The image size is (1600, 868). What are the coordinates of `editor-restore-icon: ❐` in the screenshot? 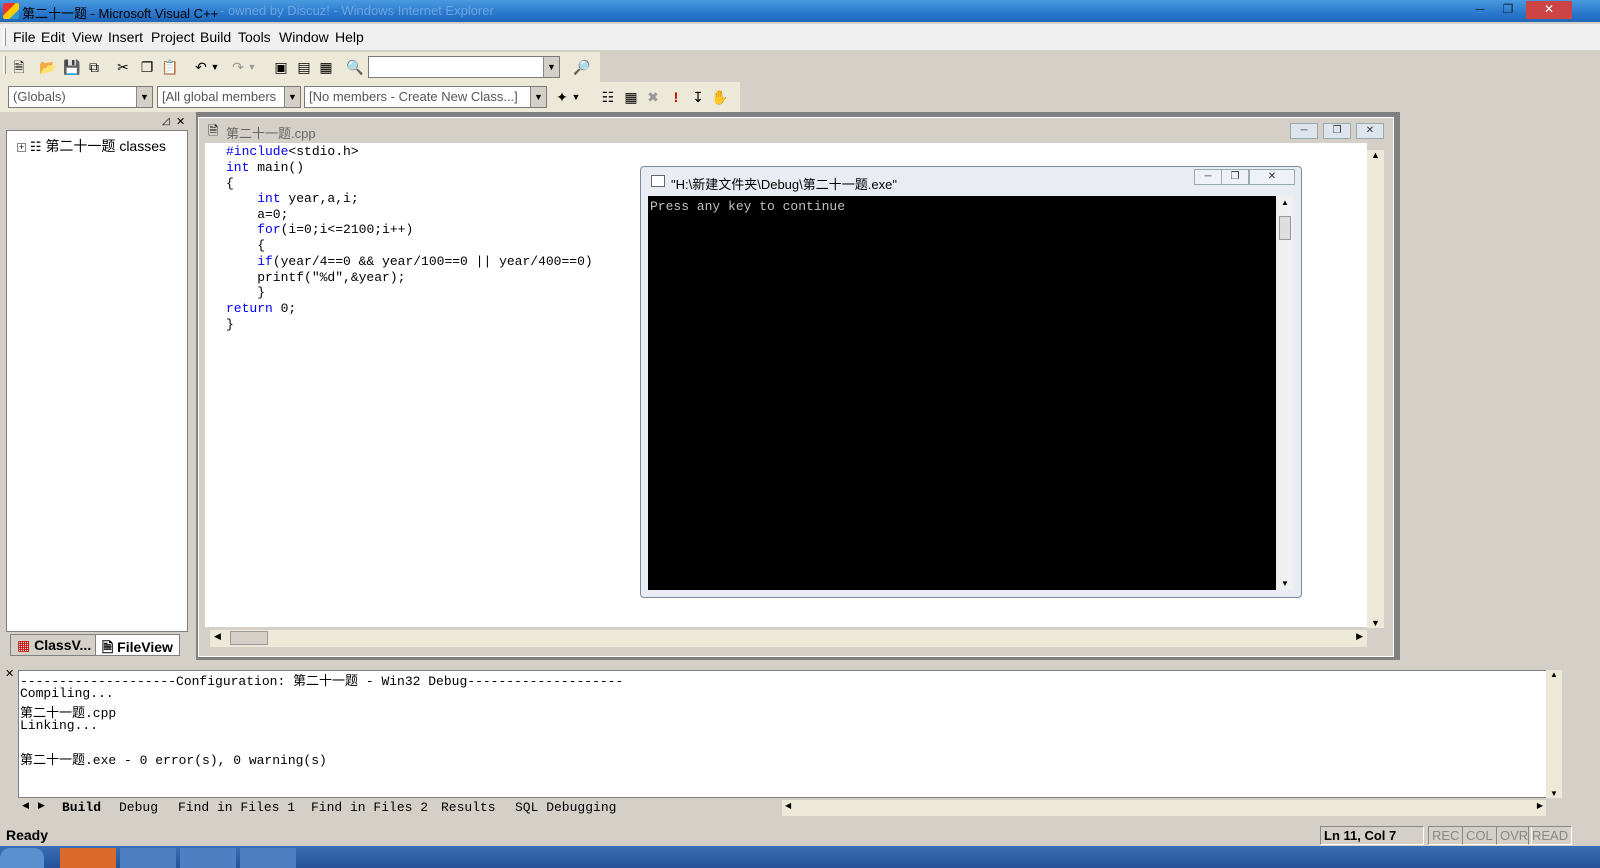 It's located at (1337, 131).